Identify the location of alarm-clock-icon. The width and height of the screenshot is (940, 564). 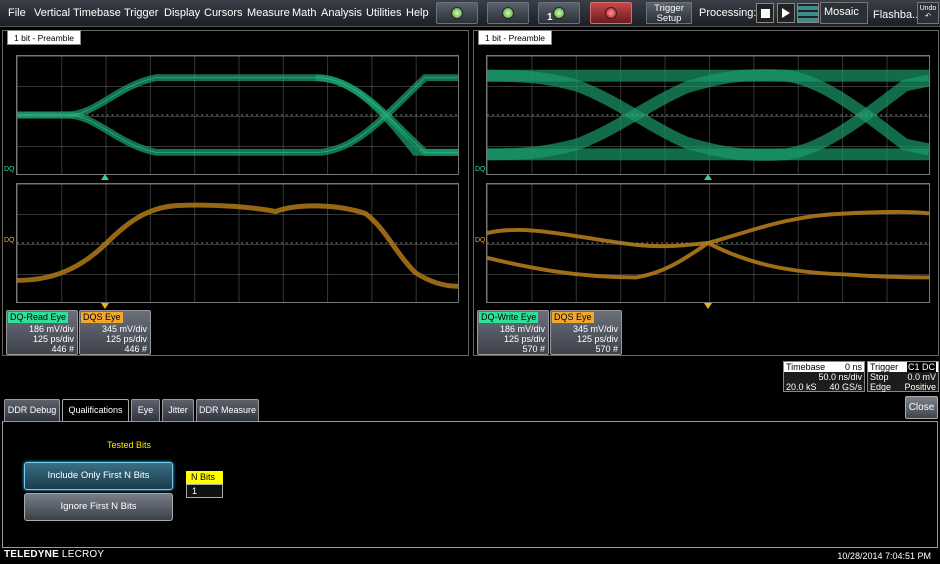
(457, 13).